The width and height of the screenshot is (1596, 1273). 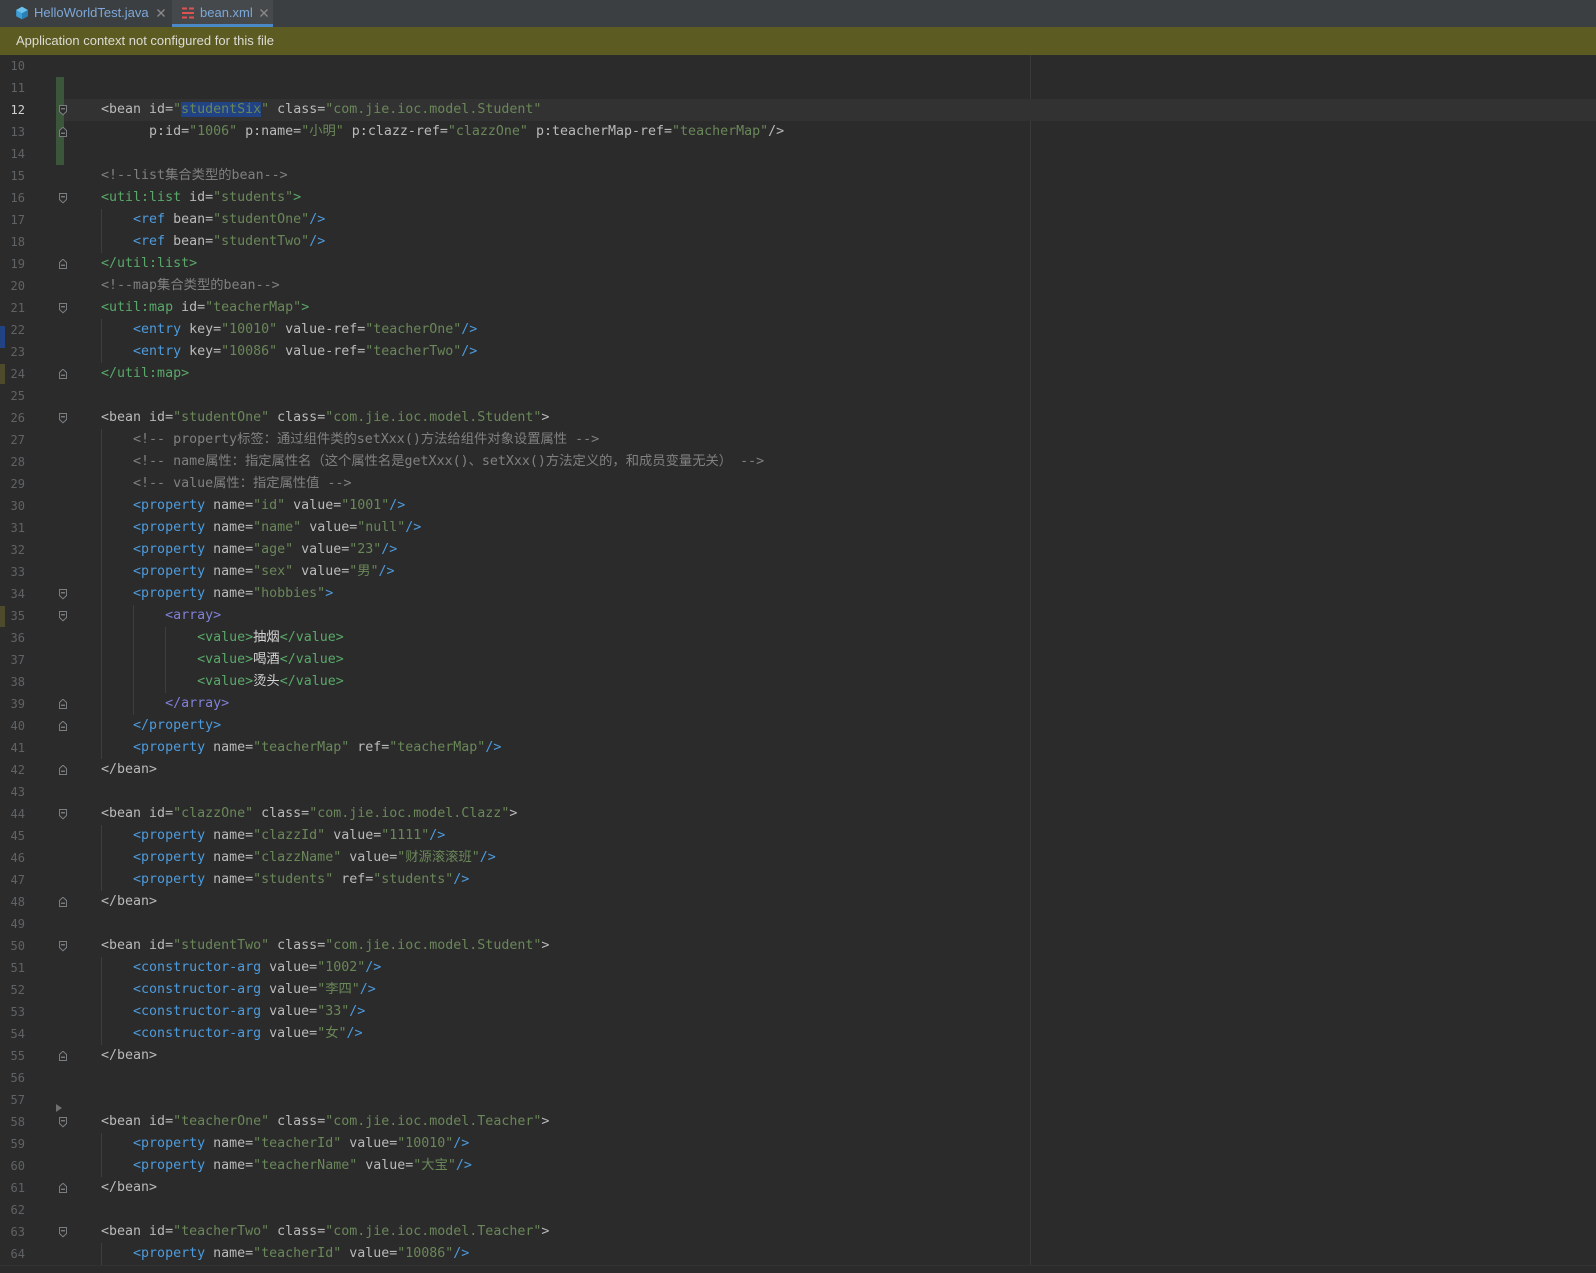 I want to click on code-line: 52 <constructor-arg value="李四"/>, so click(x=798, y=990).